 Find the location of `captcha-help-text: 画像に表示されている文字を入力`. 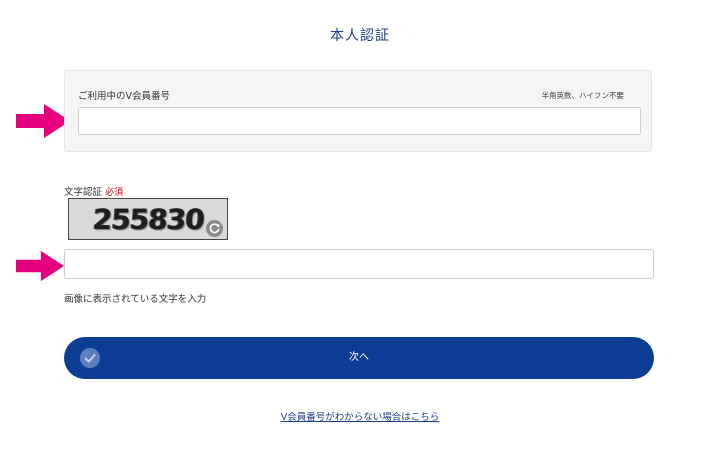

captcha-help-text: 画像に表示されている文字を入力 is located at coordinates (135, 299).